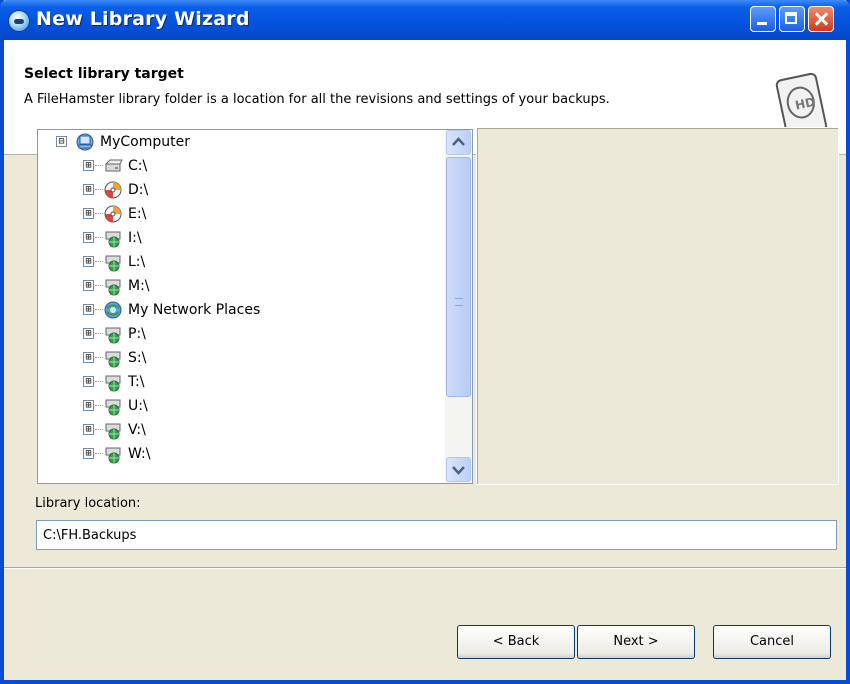 The height and width of the screenshot is (684, 850). What do you see at coordinates (240, 358) in the screenshot?
I see `tree-item: ⊞ S:\` at bounding box center [240, 358].